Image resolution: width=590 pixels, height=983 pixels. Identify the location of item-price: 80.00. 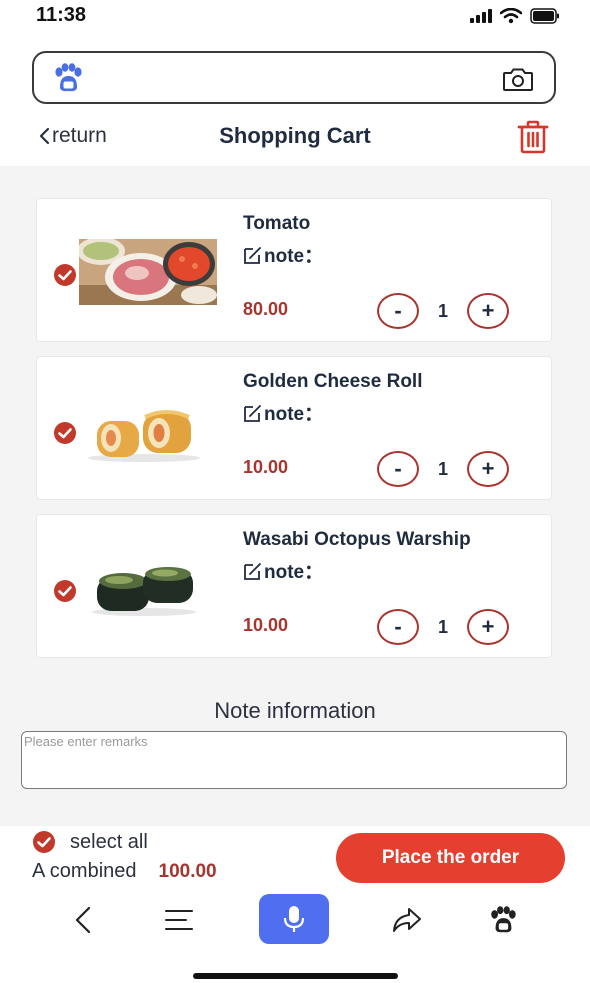
(266, 309).